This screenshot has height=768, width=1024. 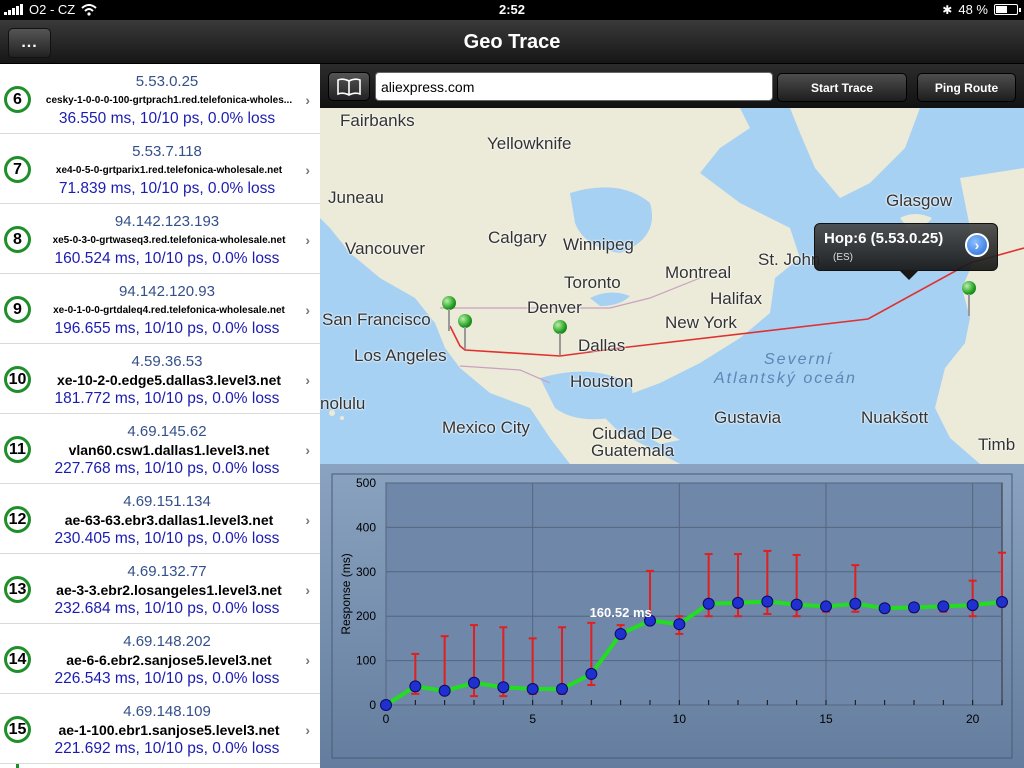 I want to click on y-tick-label: 500, so click(x=366, y=483).